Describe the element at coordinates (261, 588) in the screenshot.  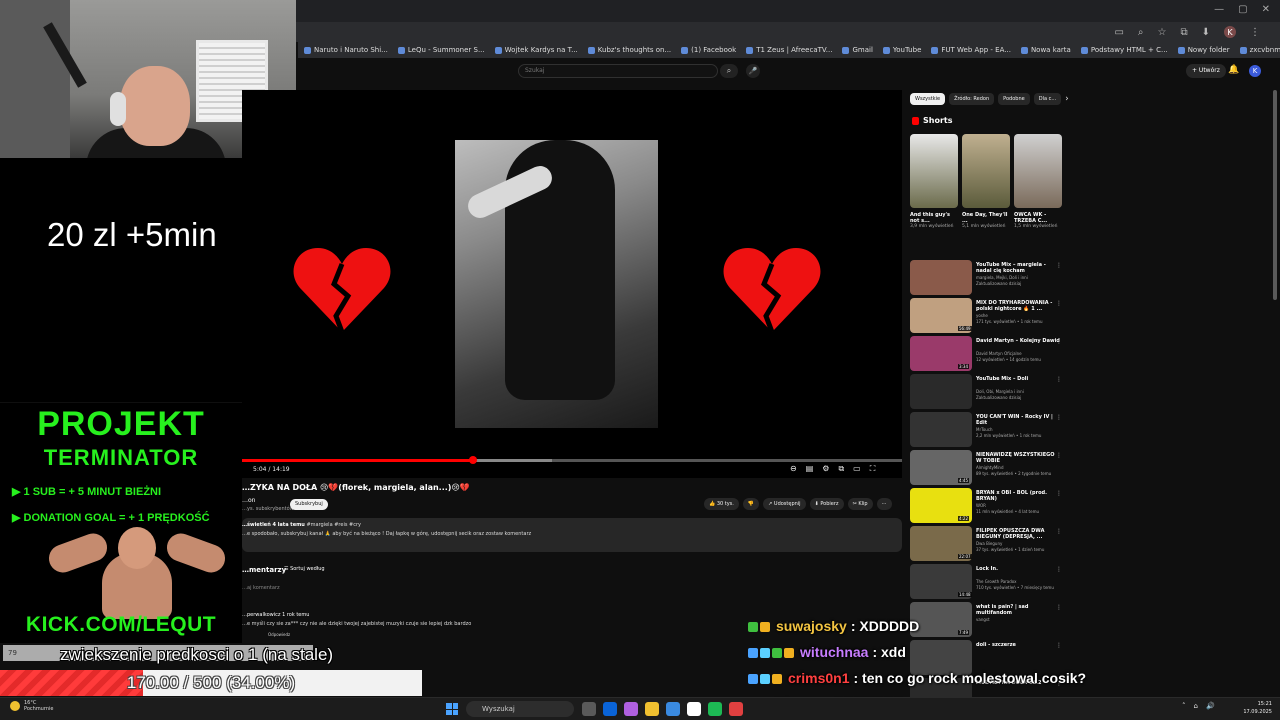
I see `add-comment-input: …aj komentarz` at that location.